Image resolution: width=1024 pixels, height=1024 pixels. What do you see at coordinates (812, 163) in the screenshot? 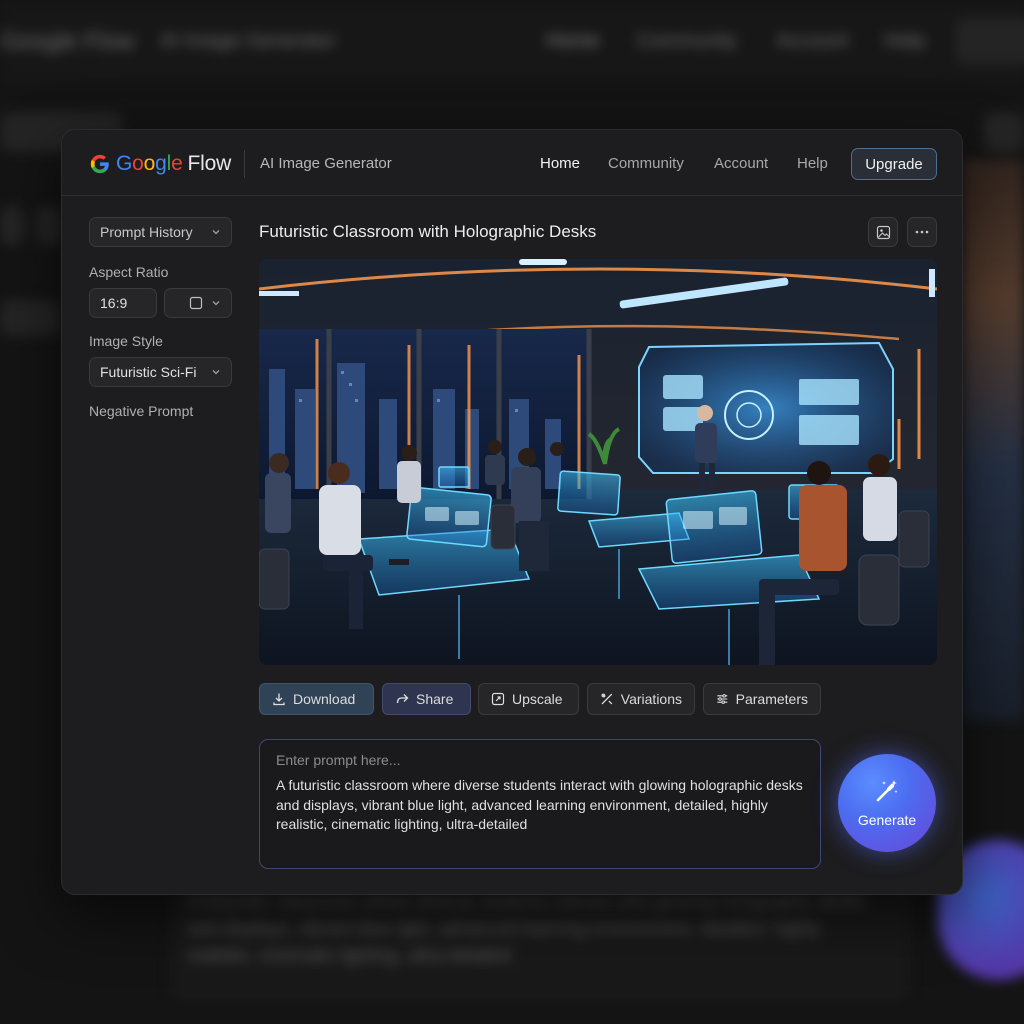
I see `nav-help: Help` at bounding box center [812, 163].